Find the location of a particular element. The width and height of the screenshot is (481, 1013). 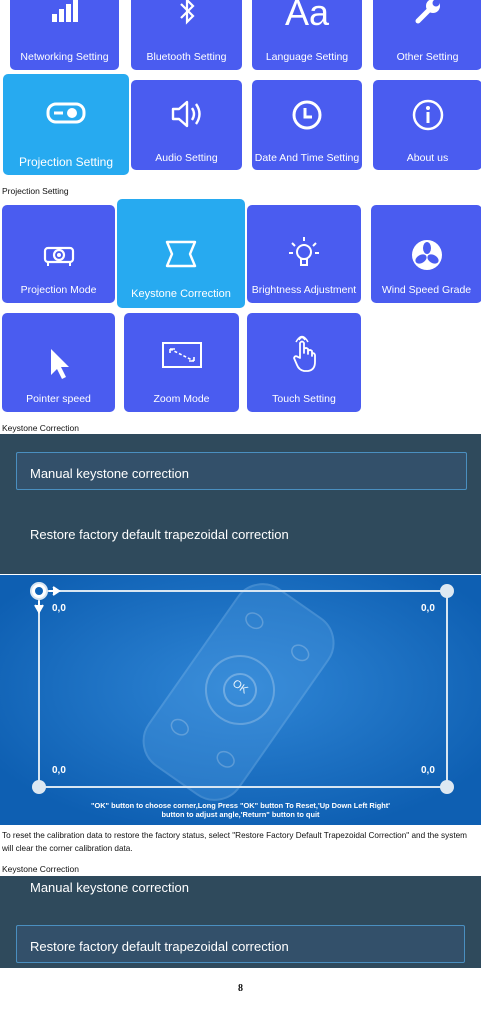

tile-label: Zoom Mode is located at coordinates (181, 399).